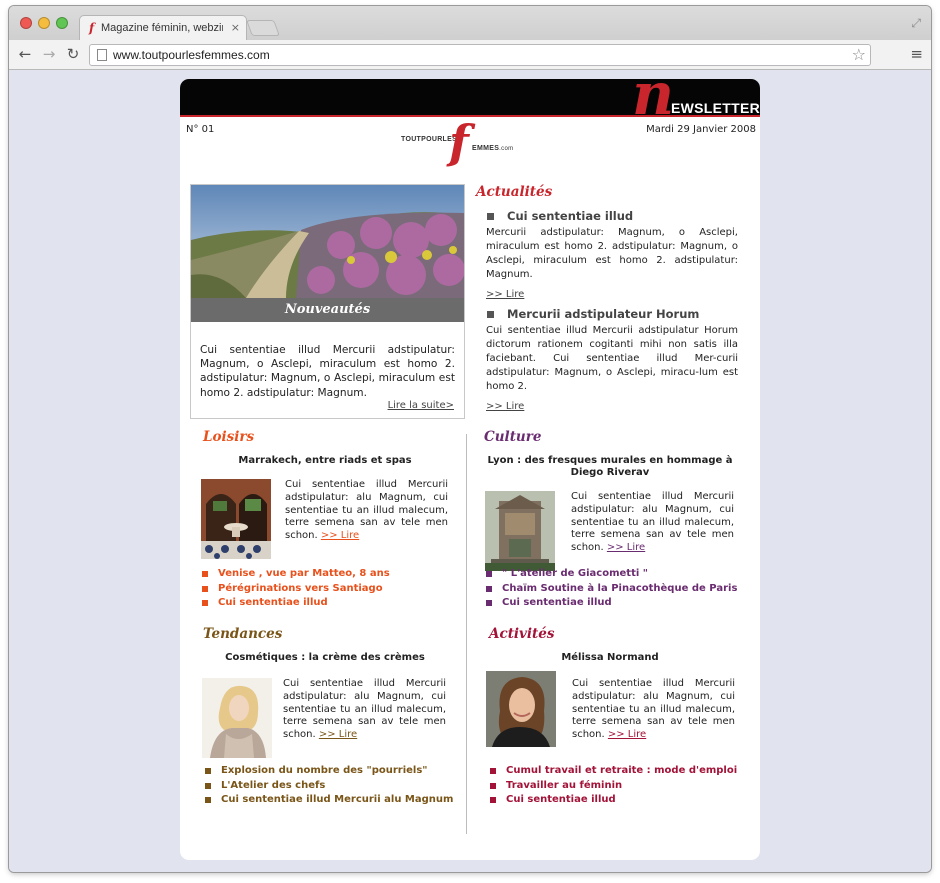 The image size is (940, 883). What do you see at coordinates (701, 129) in the screenshot?
I see `issue-date: Mardi 29 Janvier 2008` at bounding box center [701, 129].